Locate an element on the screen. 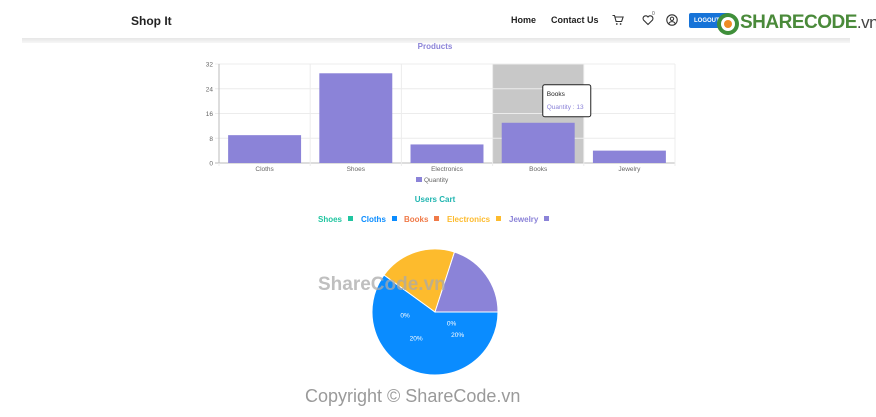 The height and width of the screenshot is (417, 876). legend-item-jewelry: Jewelry is located at coordinates (529, 219).